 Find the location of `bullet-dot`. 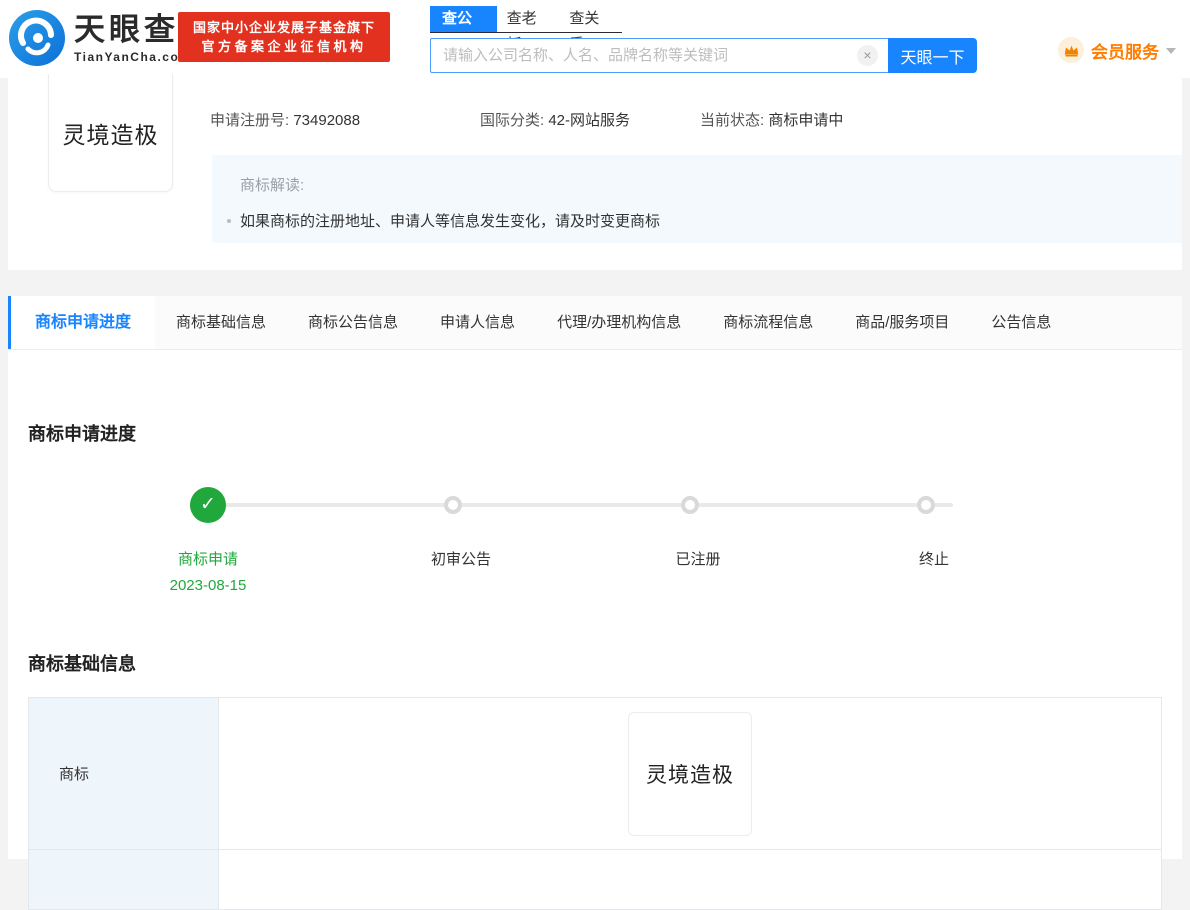

bullet-dot is located at coordinates (229, 220).